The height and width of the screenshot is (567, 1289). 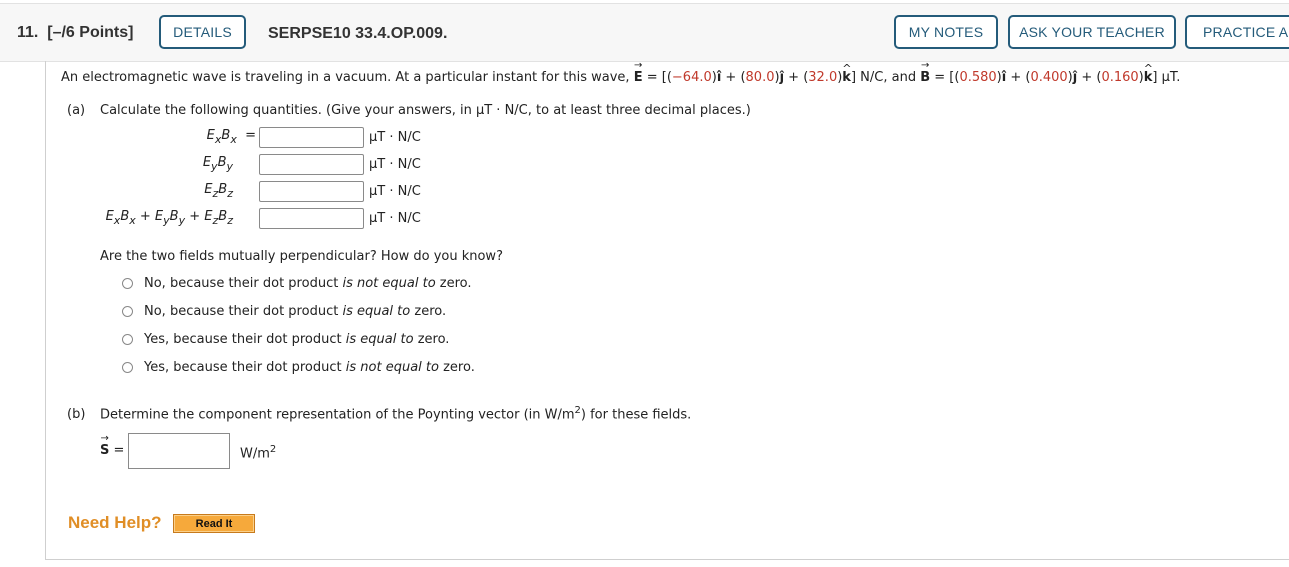 I want to click on e-x-value: −64.0, so click(x=691, y=77).